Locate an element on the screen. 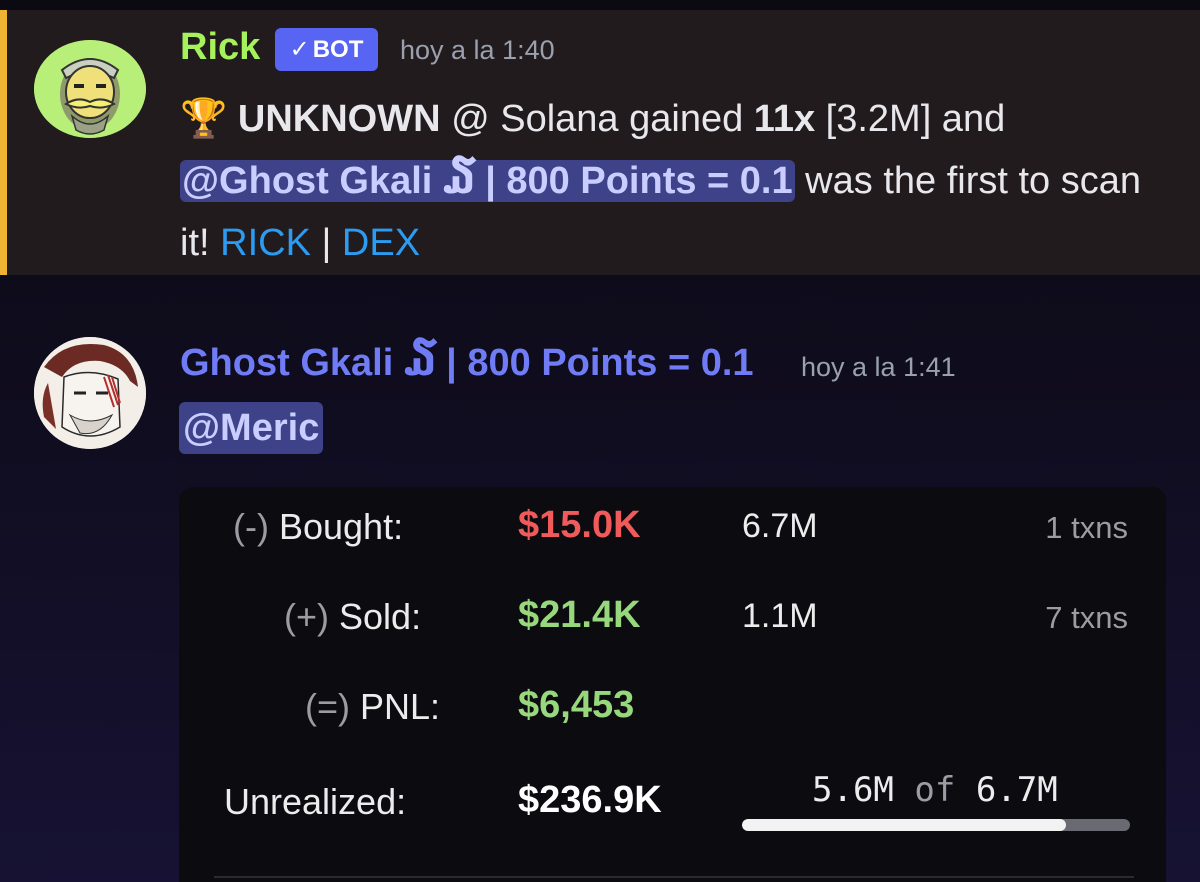 The width and height of the screenshot is (1200, 882). bot-badge-label: BOT is located at coordinates (338, 49).